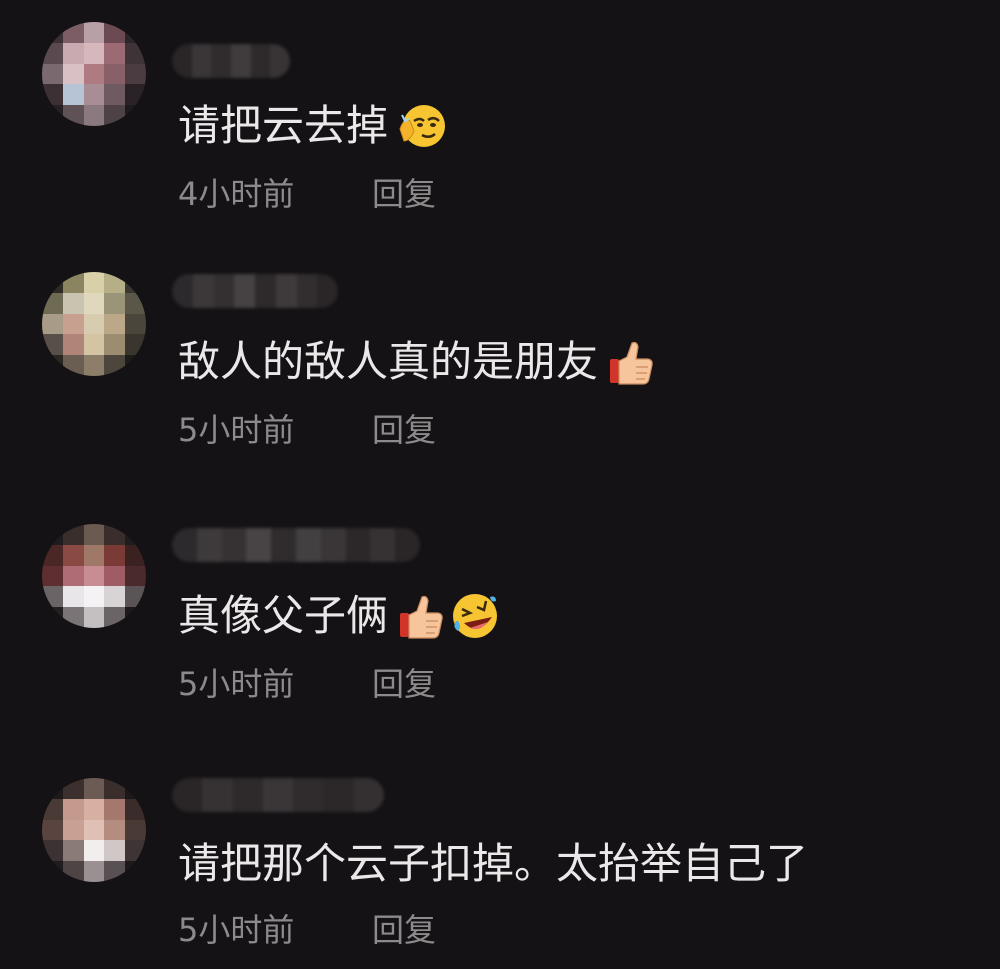 Image resolution: width=1000 pixels, height=969 pixels. What do you see at coordinates (388, 361) in the screenshot?
I see `comment-text-content: 敌人的敌人真的是朋友` at bounding box center [388, 361].